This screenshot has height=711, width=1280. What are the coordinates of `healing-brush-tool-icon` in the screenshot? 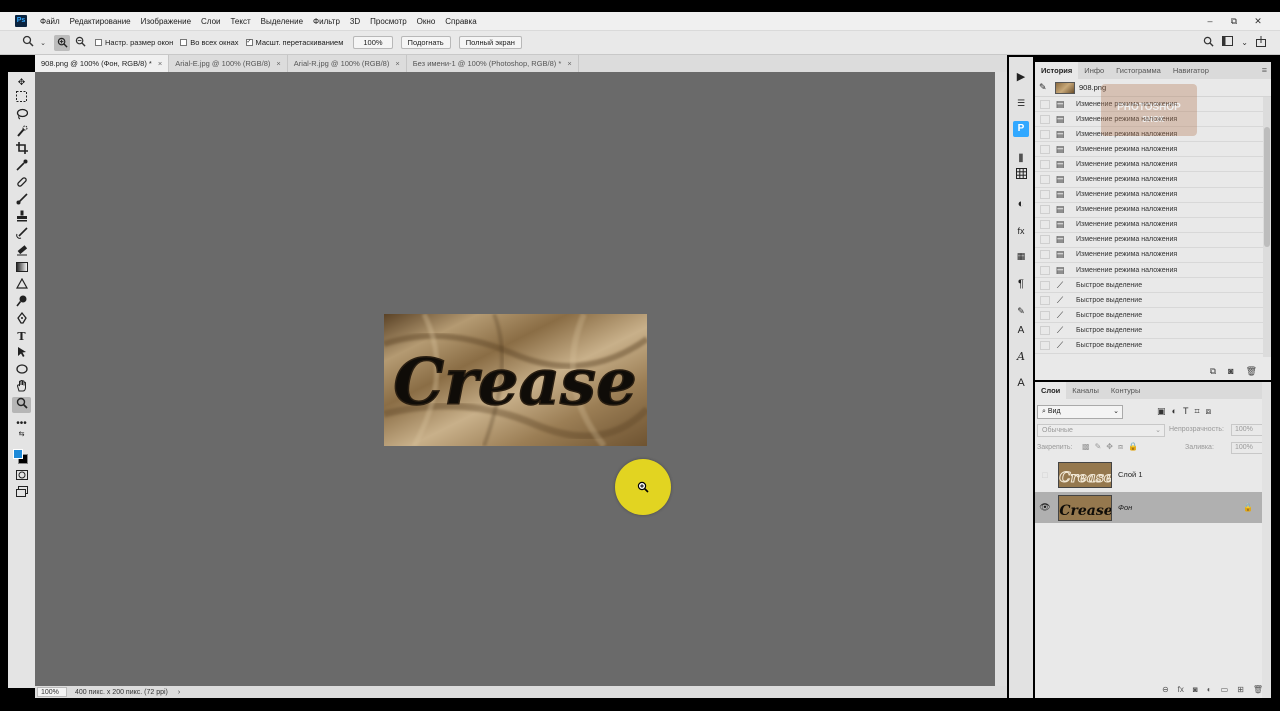 It's located at (21, 184).